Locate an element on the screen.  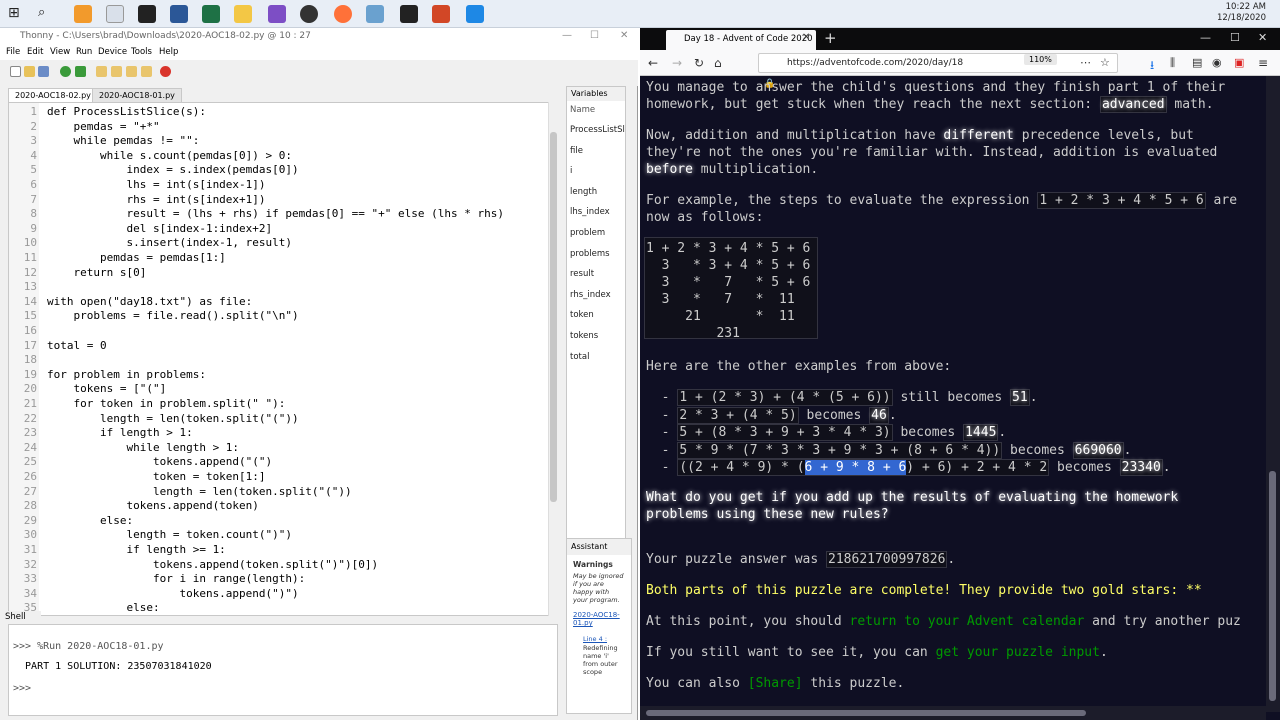
step-out-icon is located at coordinates (131, 71).